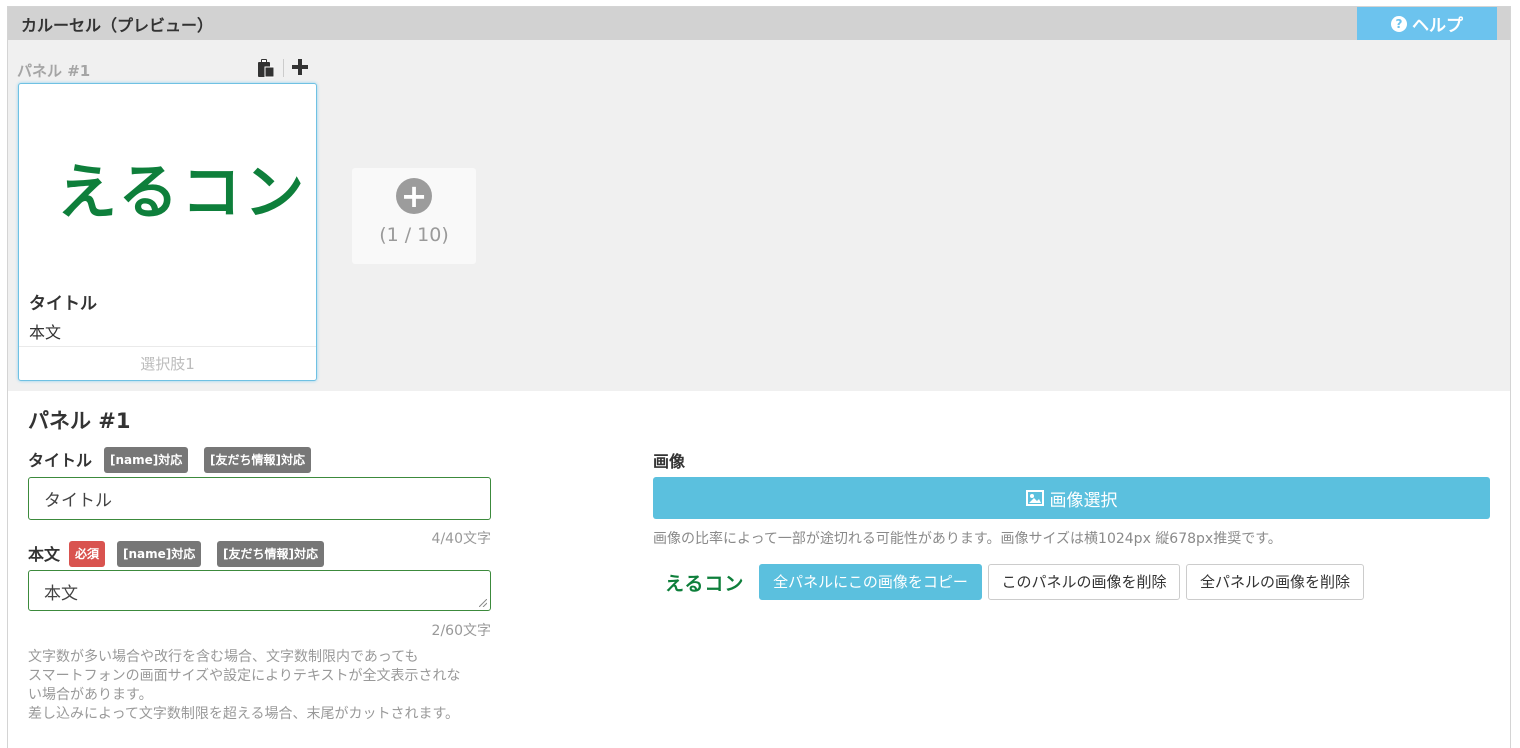  What do you see at coordinates (1437, 26) in the screenshot?
I see `help-label: ヘルプ` at bounding box center [1437, 26].